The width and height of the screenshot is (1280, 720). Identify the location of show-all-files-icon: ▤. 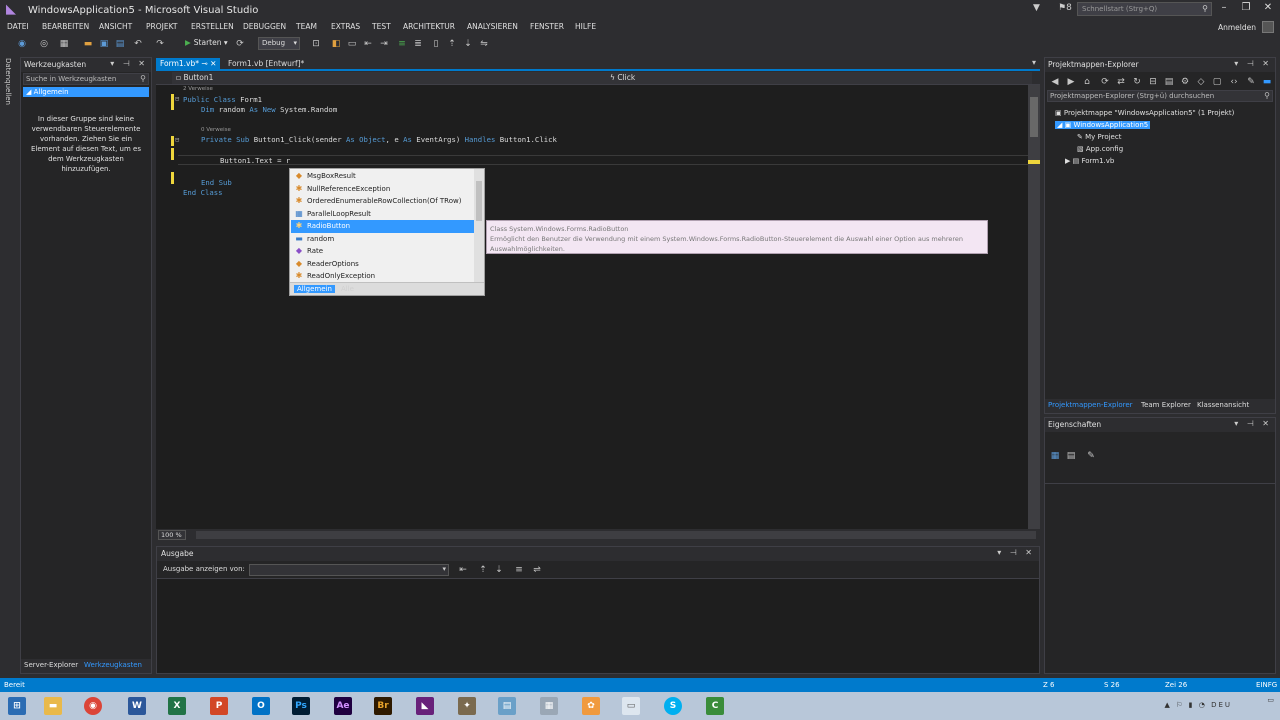
(1169, 82).